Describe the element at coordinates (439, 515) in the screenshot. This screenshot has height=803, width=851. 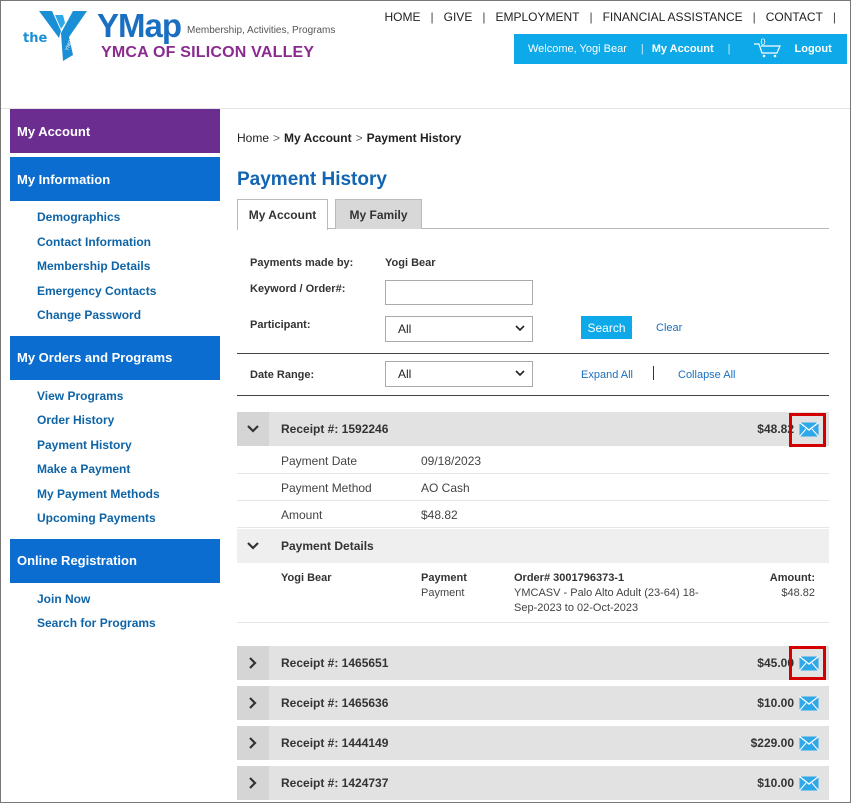
I see `detail-value: $48.82` at that location.